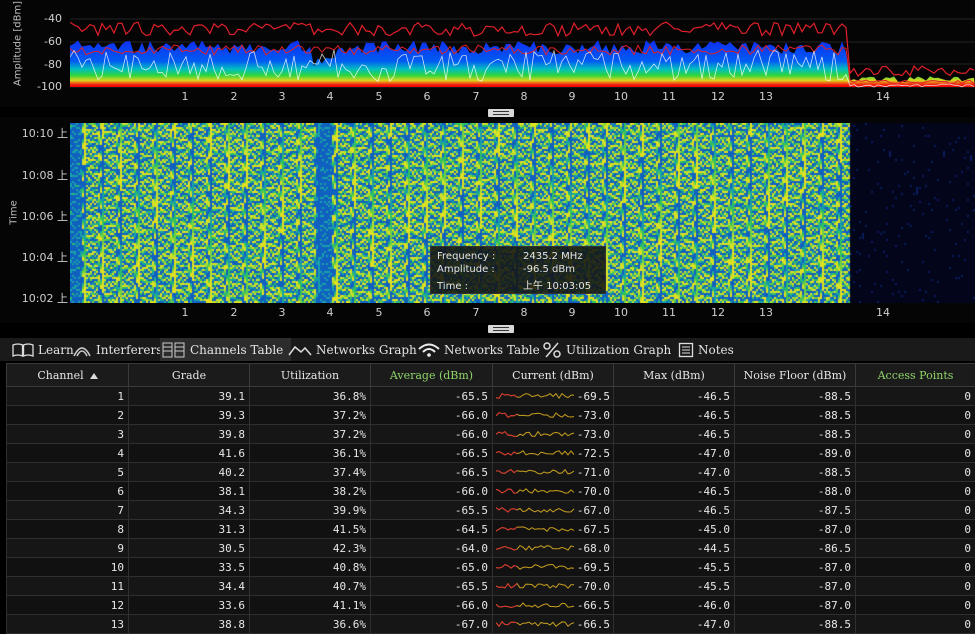  Describe the element at coordinates (491, 586) in the screenshot. I see `table-row: 1134.440.7%-65.5-70.0-45.5-87.00` at that location.